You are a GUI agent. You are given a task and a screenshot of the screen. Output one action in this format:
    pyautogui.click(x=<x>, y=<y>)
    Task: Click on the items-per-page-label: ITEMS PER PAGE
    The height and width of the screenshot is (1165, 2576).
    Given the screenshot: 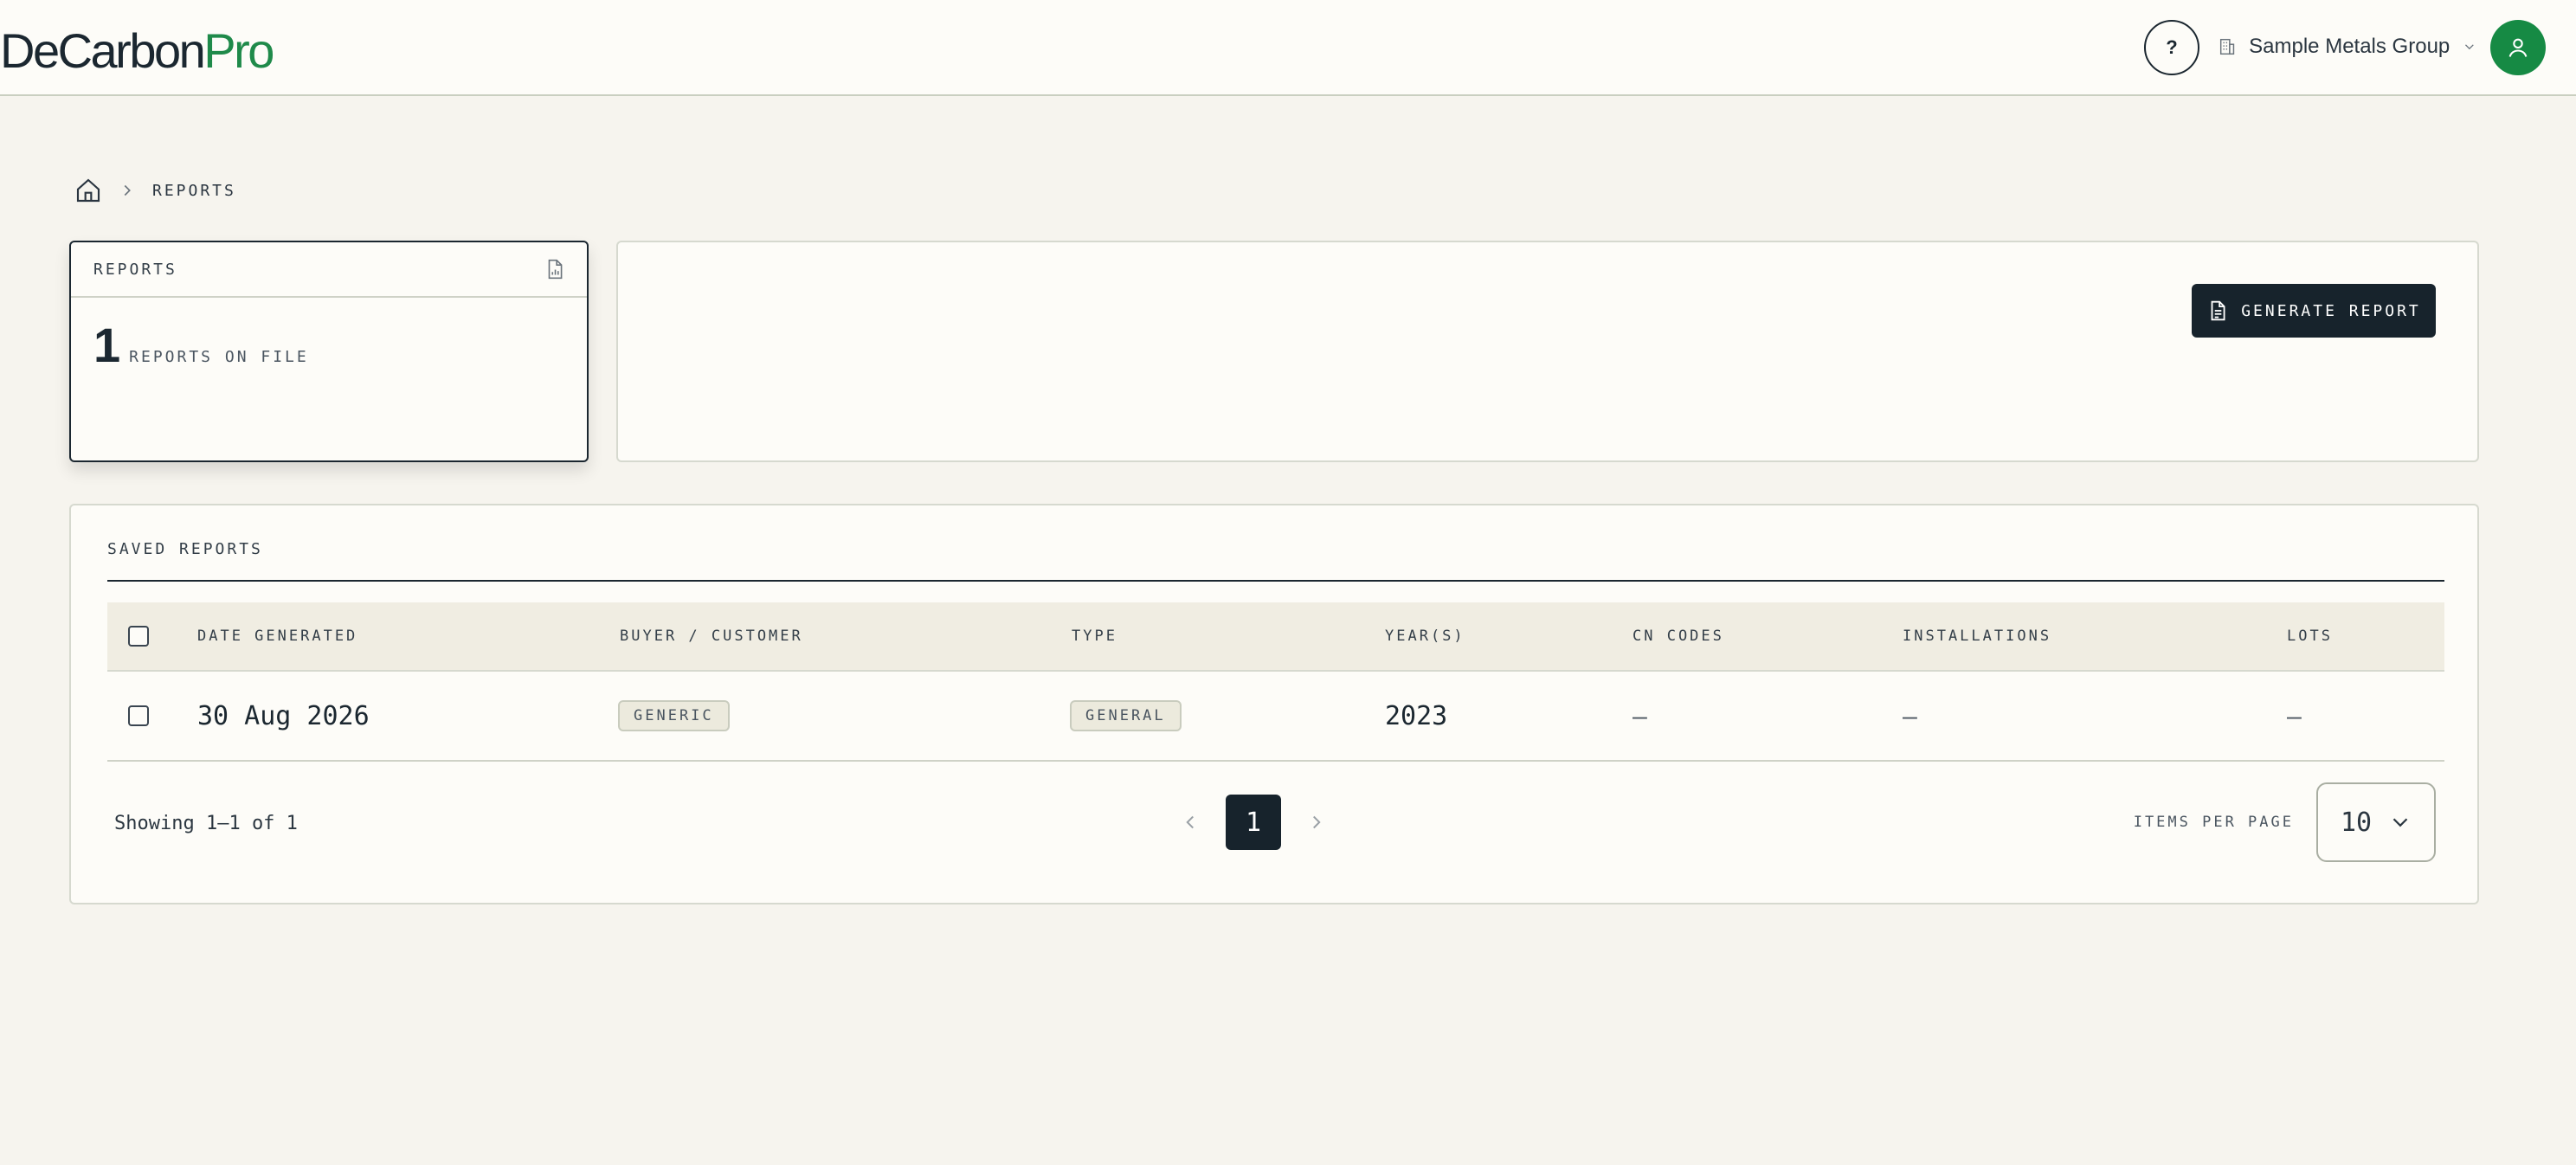 What is the action you would take?
    pyautogui.click(x=2213, y=823)
    